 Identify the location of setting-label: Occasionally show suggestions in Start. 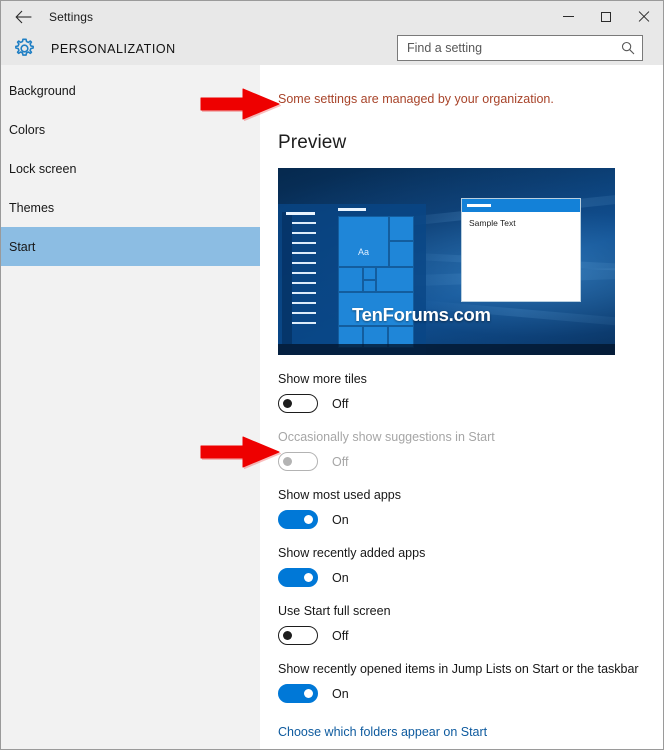
(386, 437).